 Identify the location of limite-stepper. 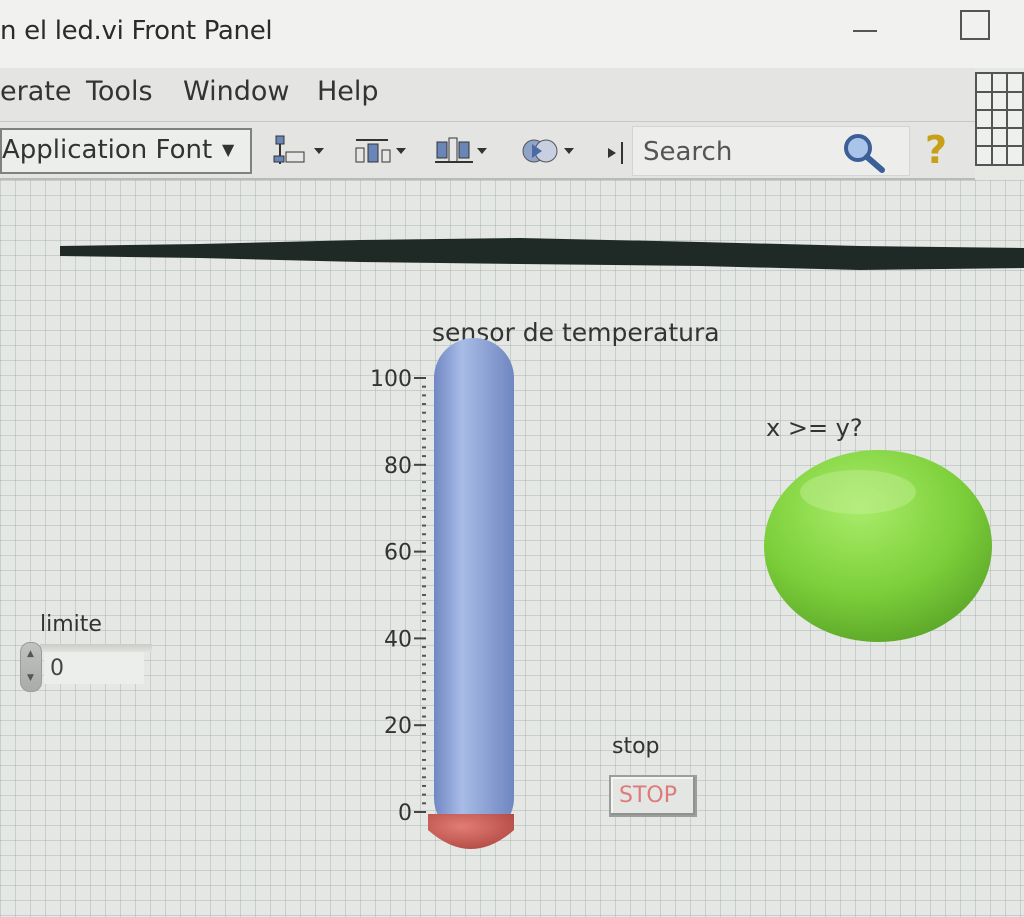
(31, 667).